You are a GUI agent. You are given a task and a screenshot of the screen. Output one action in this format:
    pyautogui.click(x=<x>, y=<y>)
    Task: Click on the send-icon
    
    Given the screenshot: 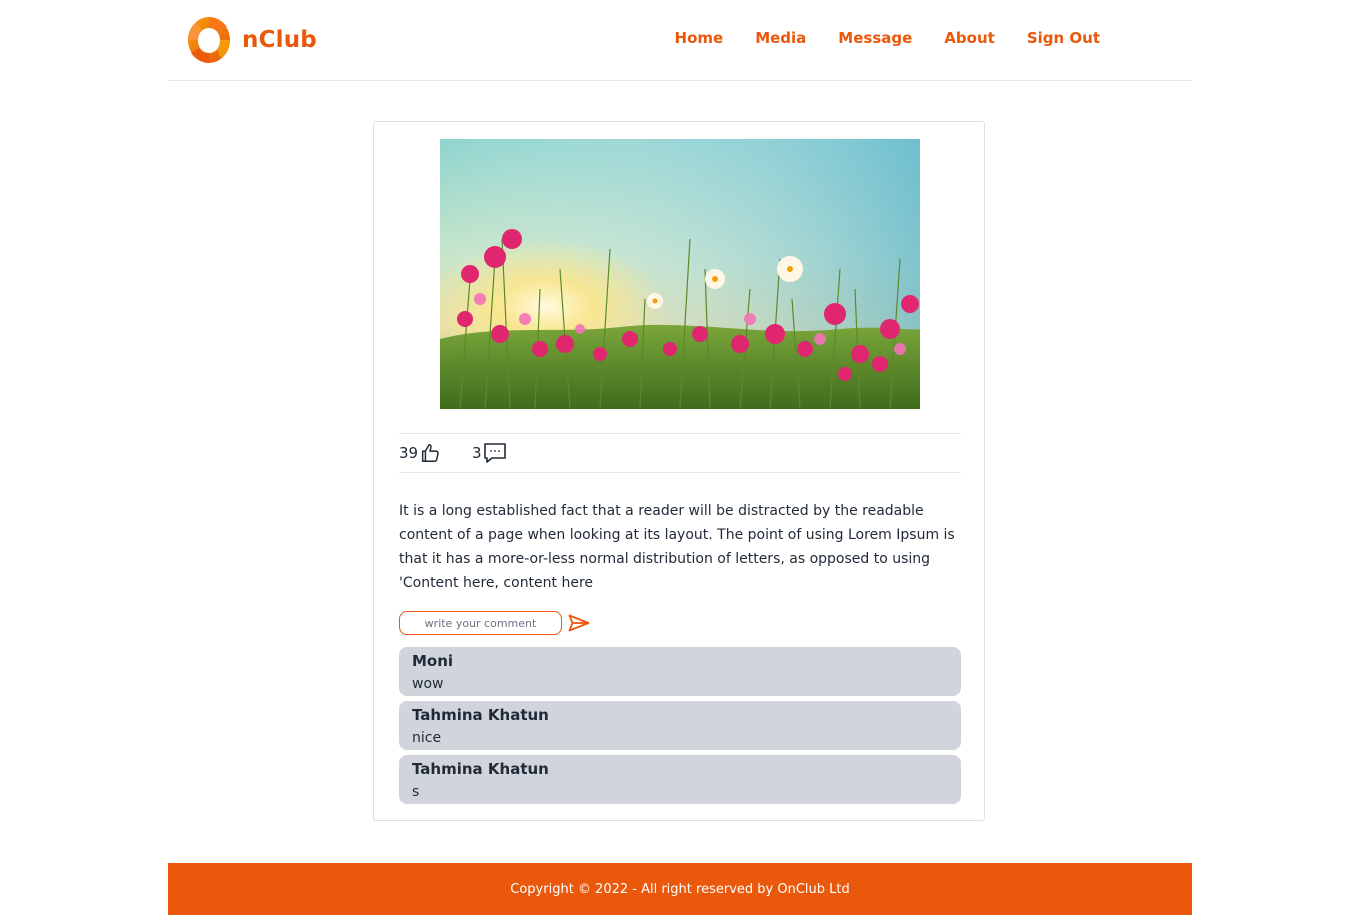 What is the action you would take?
    pyautogui.click(x=579, y=623)
    